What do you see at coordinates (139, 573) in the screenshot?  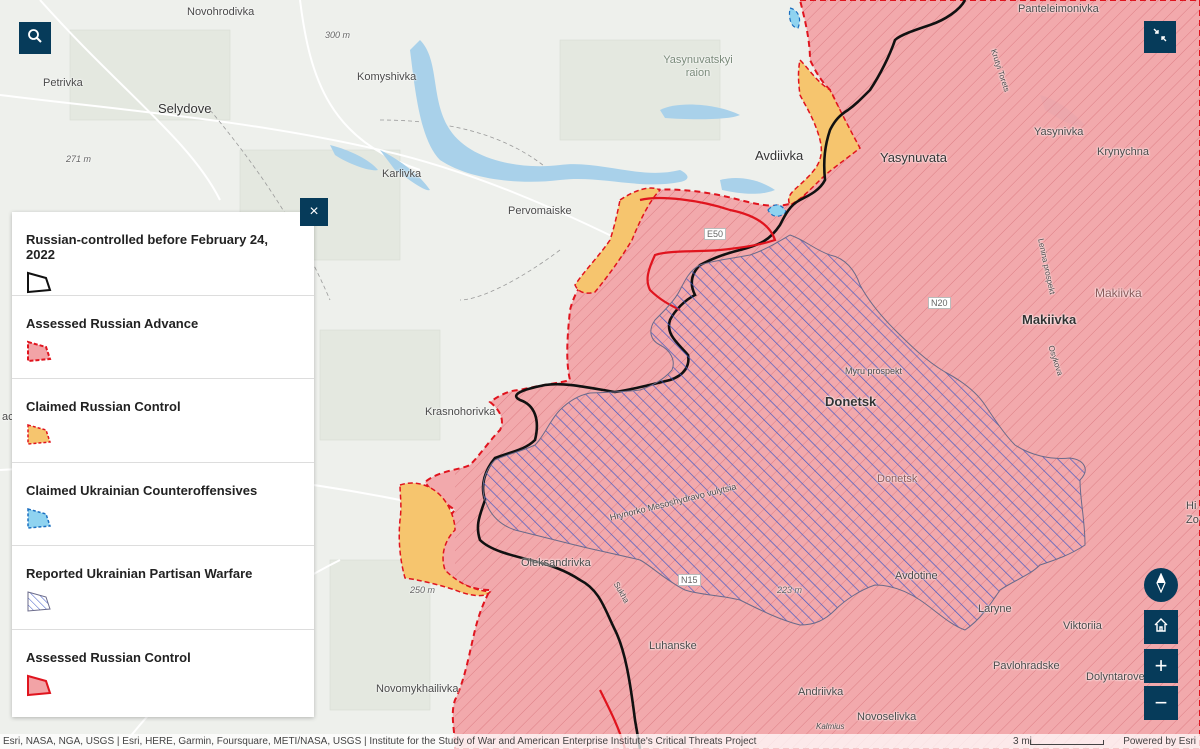 I see `legend-label: Reported Ukrainian Partisan Warfare` at bounding box center [139, 573].